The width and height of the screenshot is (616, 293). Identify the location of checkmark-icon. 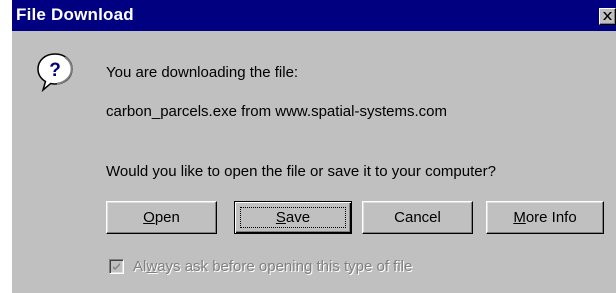
(116, 266).